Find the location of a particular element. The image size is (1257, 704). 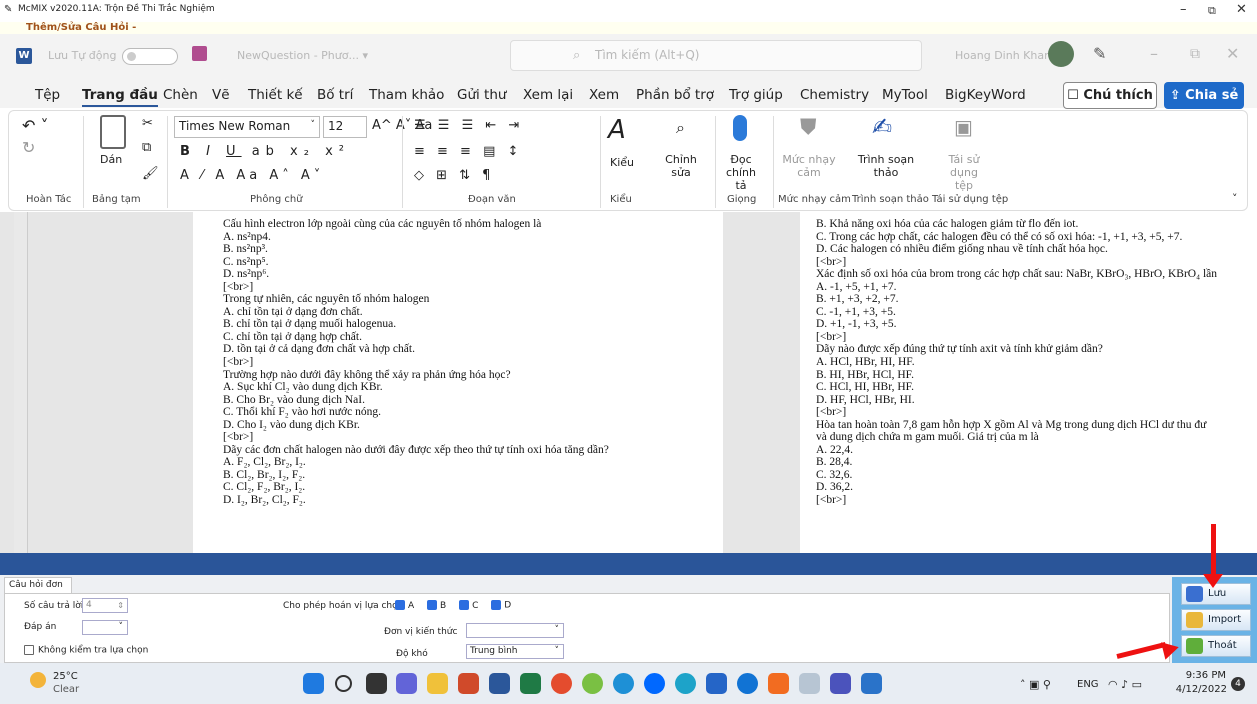

autosave-toggle is located at coordinates (150, 56).